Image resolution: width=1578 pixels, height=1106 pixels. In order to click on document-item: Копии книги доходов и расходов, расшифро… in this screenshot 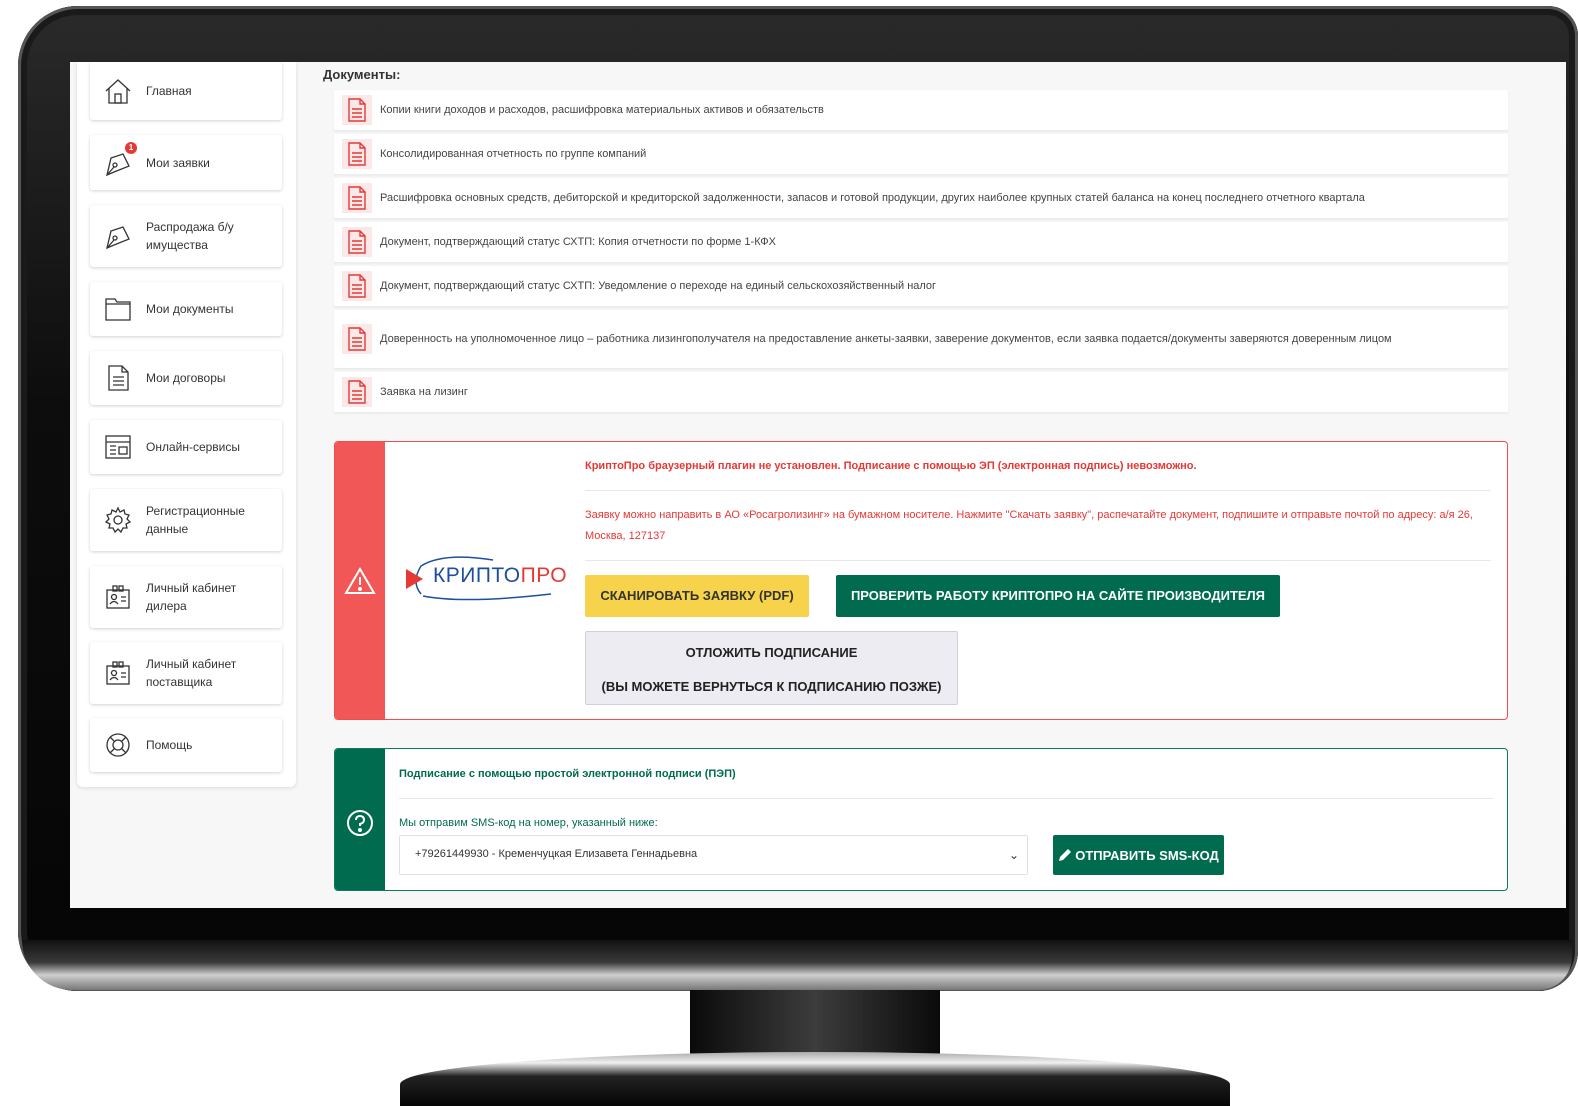, I will do `click(921, 110)`.